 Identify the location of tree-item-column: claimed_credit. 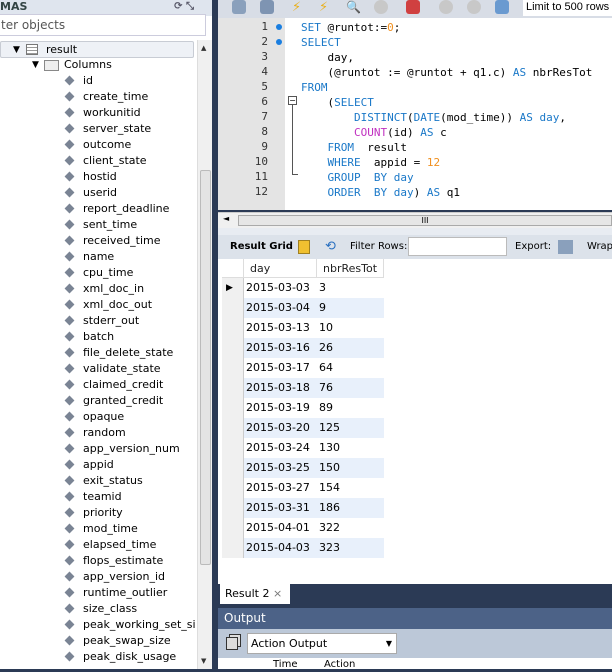
(98, 385).